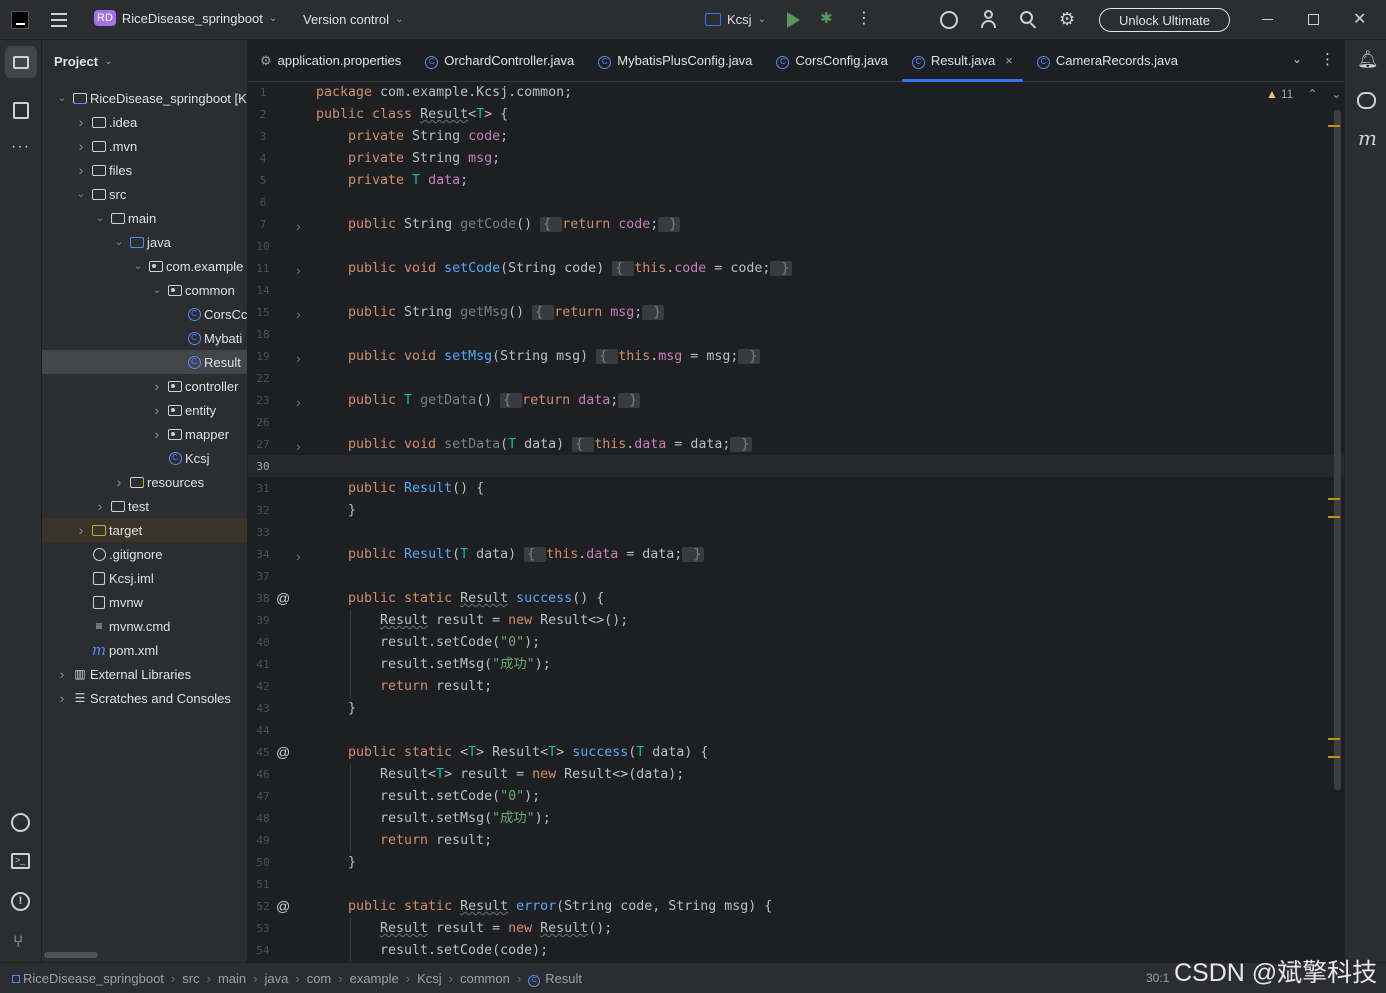  Describe the element at coordinates (864, 19) in the screenshot. I see `more-actions-icon: ⋮` at that location.